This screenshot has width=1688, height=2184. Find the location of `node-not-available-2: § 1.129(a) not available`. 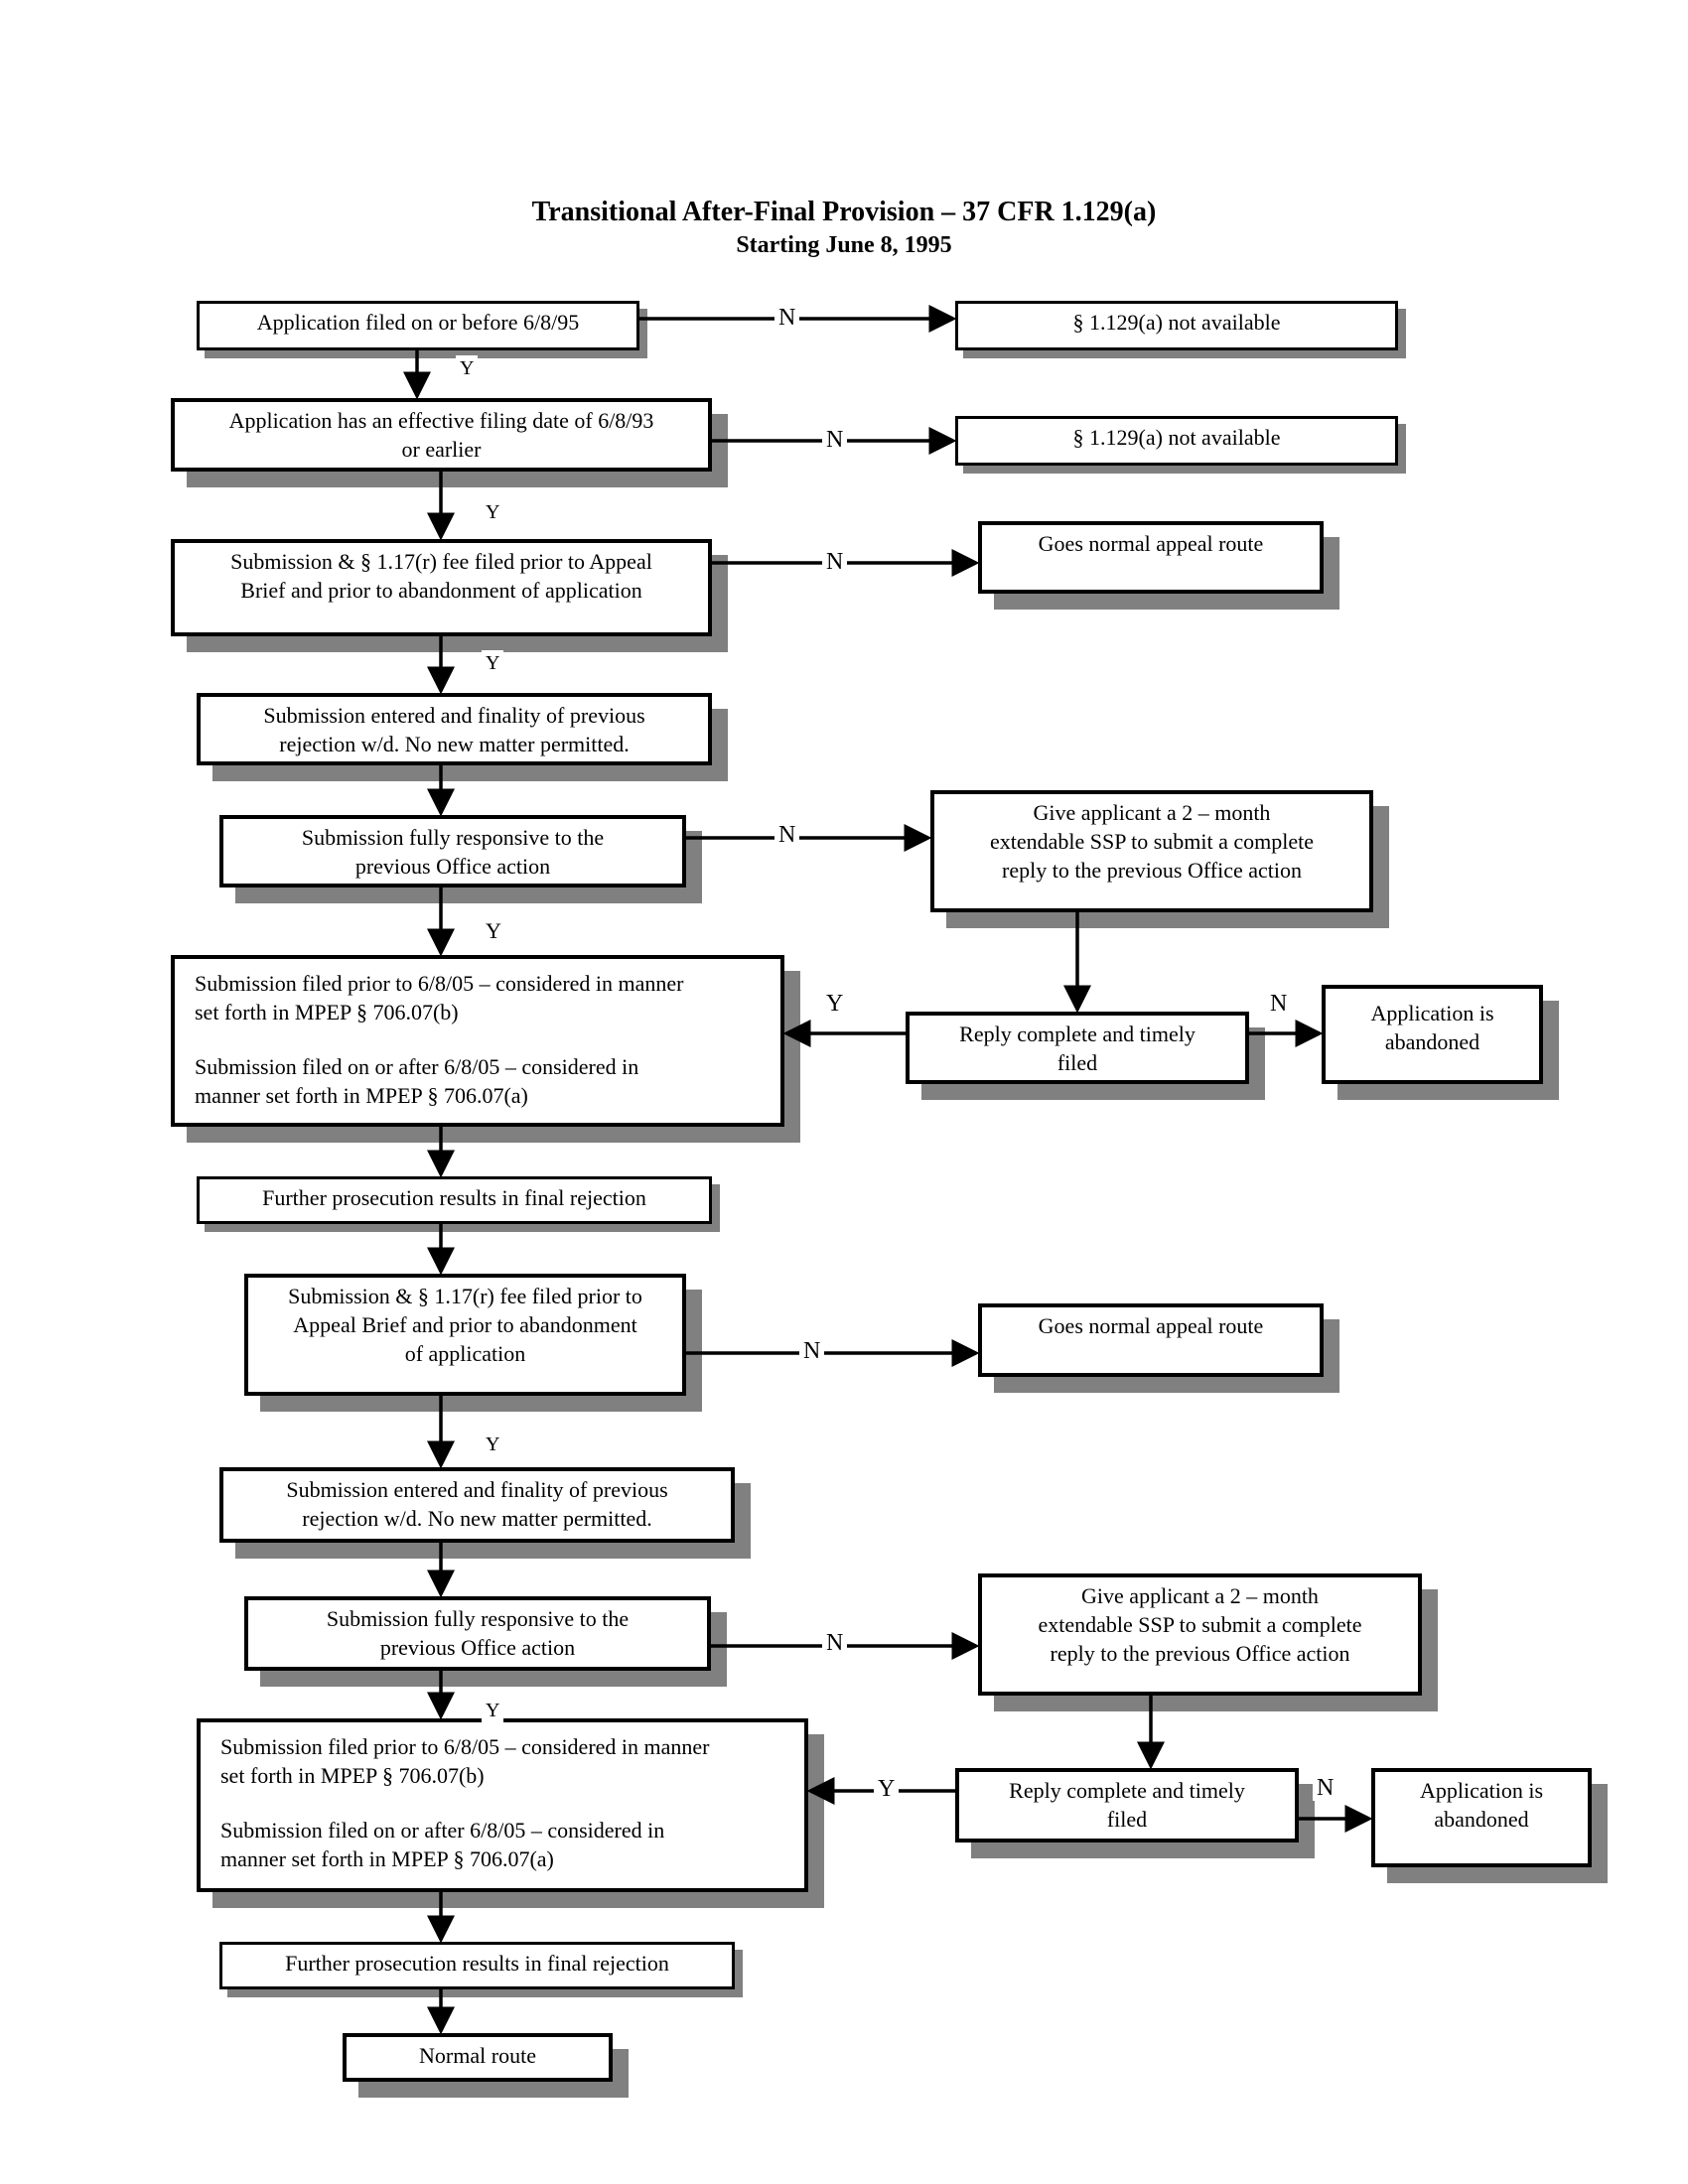

node-not-available-2: § 1.129(a) not available is located at coordinates (1176, 441).